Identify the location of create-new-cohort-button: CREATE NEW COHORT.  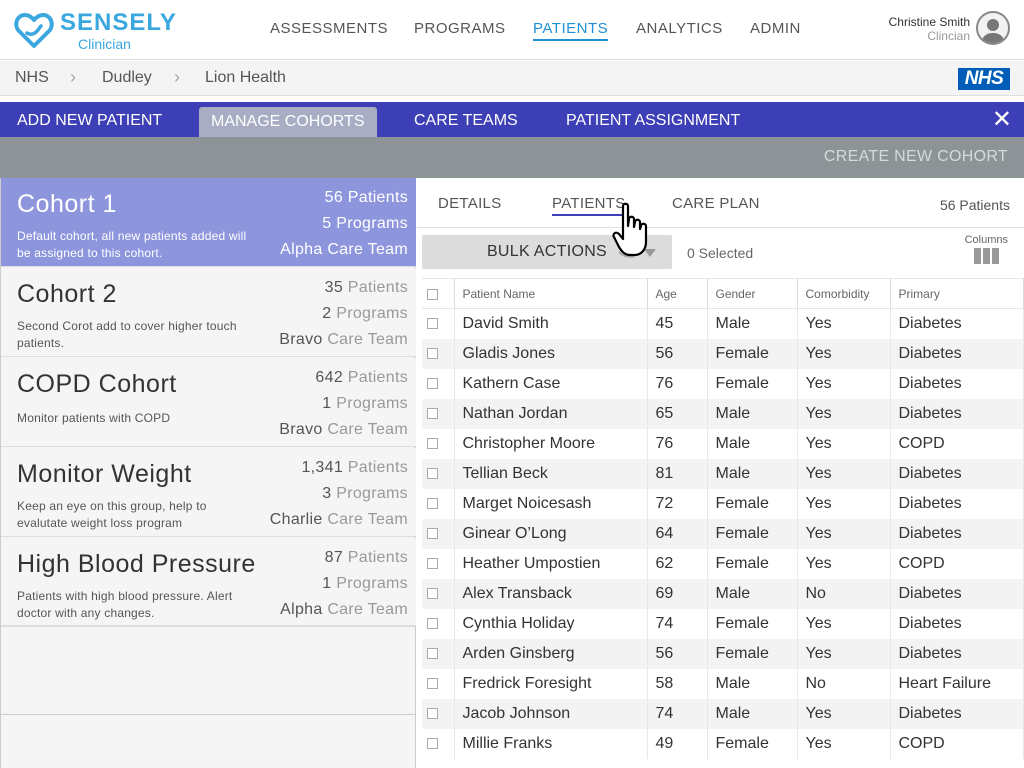
(916, 157).